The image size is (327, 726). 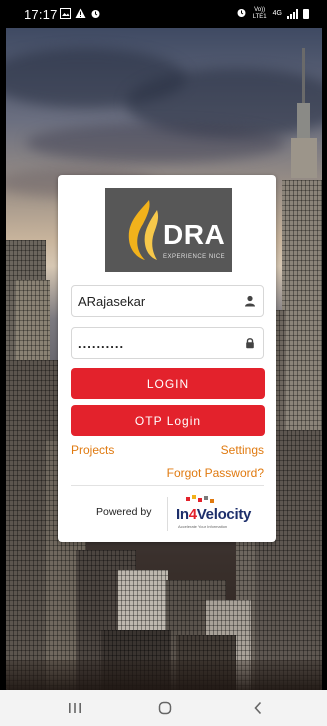 I want to click on dra-logo: DRA EXPERIENCE NICE, so click(x=168, y=230).